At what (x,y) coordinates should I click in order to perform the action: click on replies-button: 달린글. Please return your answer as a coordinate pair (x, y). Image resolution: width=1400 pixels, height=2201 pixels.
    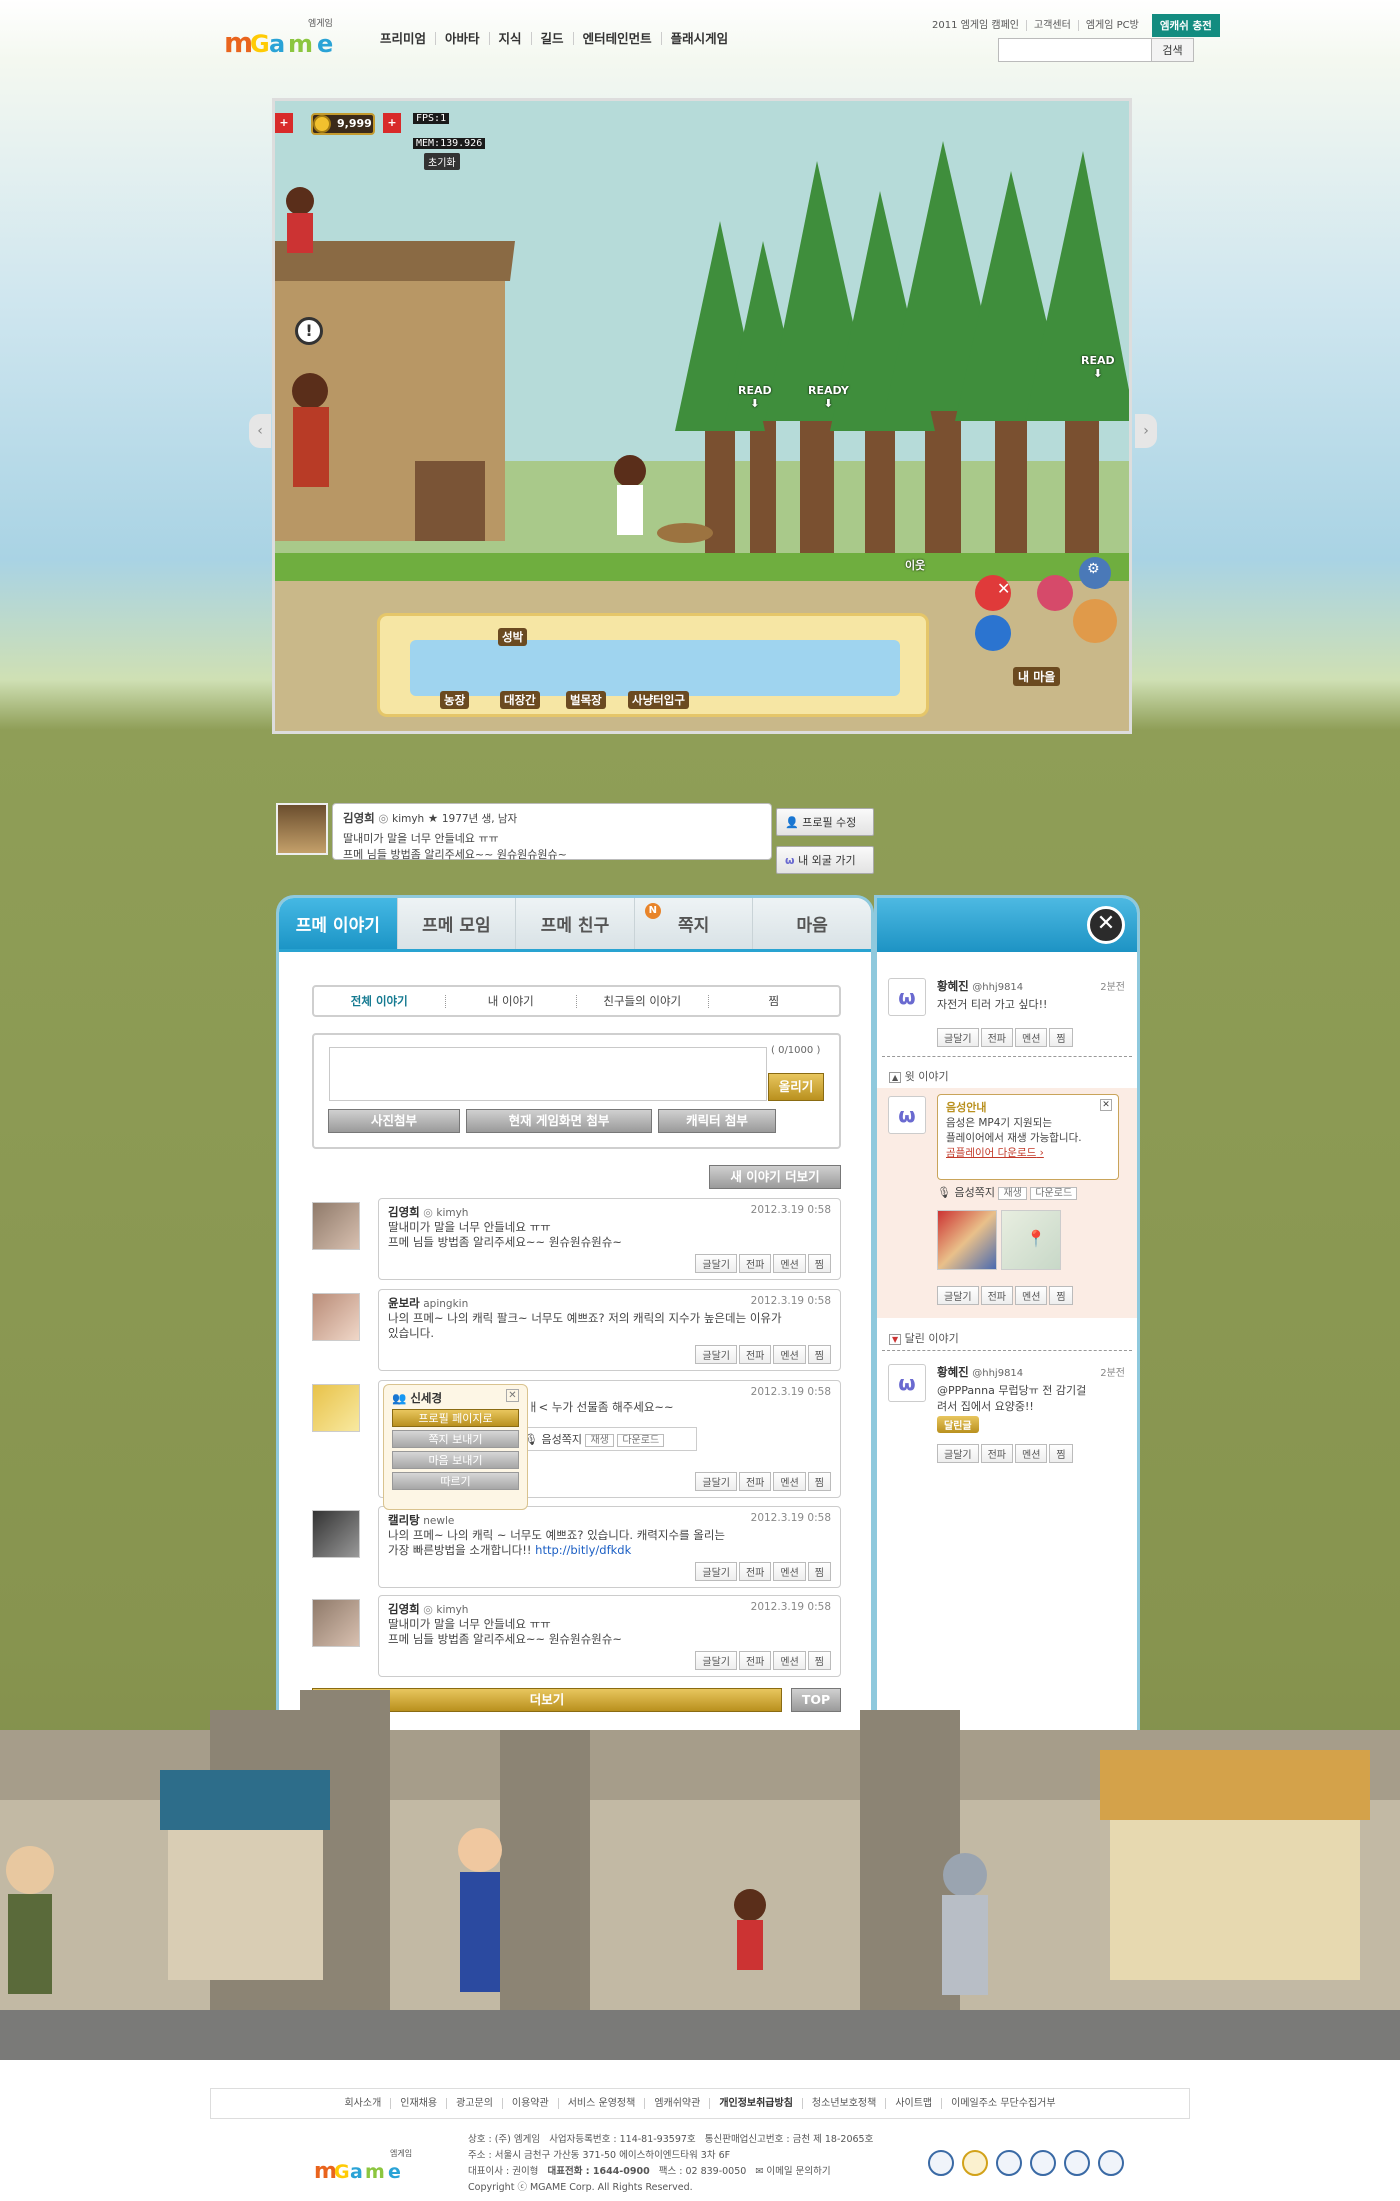
    Looking at the image, I should click on (958, 1424).